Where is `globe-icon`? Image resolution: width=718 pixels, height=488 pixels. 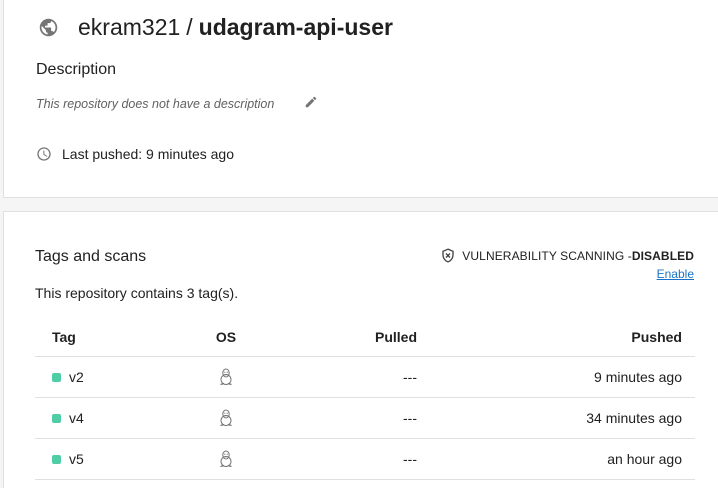
globe-icon is located at coordinates (48, 27).